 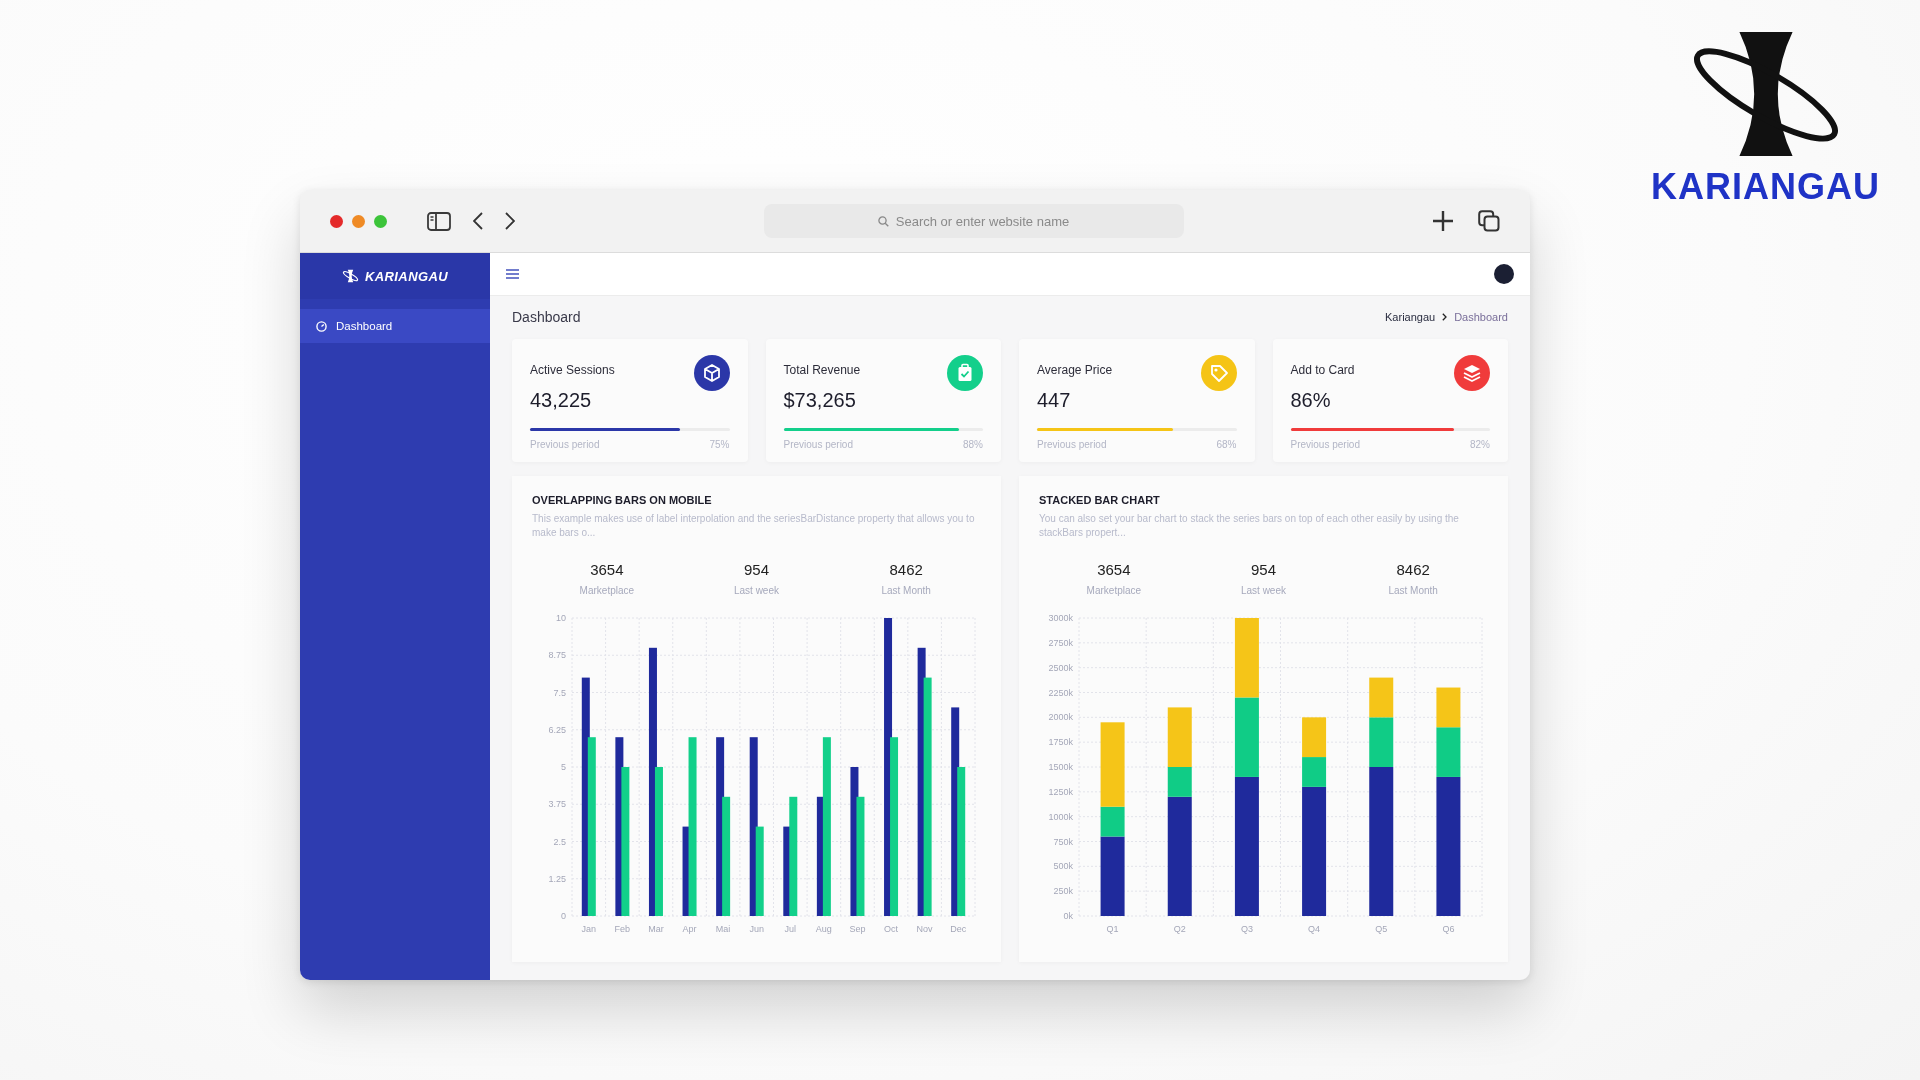 What do you see at coordinates (1226, 444) in the screenshot?
I see `card-percent: 68%` at bounding box center [1226, 444].